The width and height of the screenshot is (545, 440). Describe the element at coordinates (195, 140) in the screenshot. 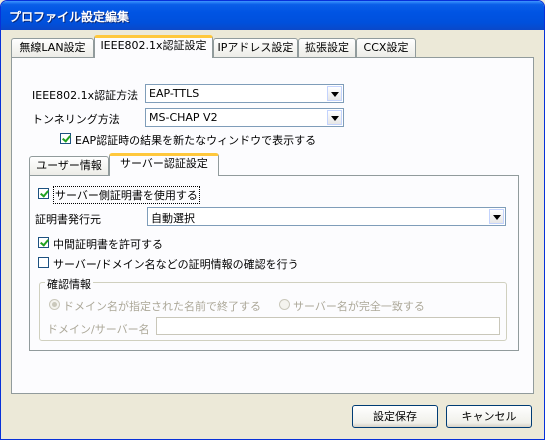

I see `show-result-label: EAP認証時の結果を新たなウィンドウで表示する` at that location.